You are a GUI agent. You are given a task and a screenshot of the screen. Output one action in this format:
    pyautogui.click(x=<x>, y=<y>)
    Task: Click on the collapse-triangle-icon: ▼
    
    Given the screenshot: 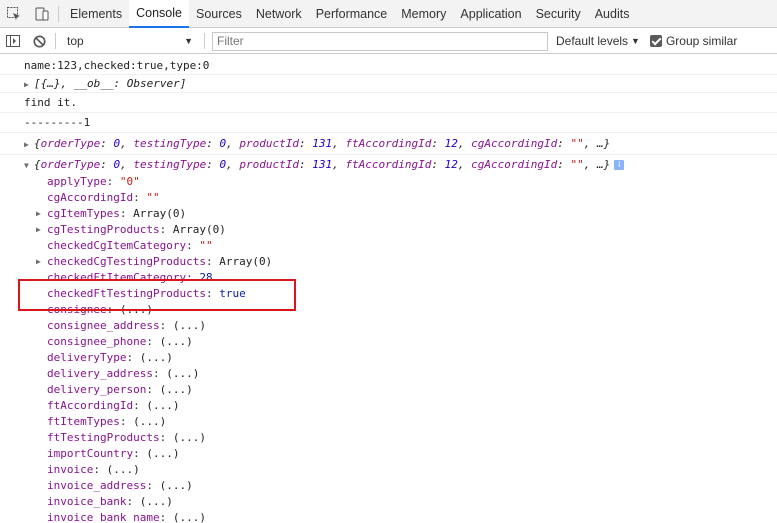 What is the action you would take?
    pyautogui.click(x=29, y=165)
    